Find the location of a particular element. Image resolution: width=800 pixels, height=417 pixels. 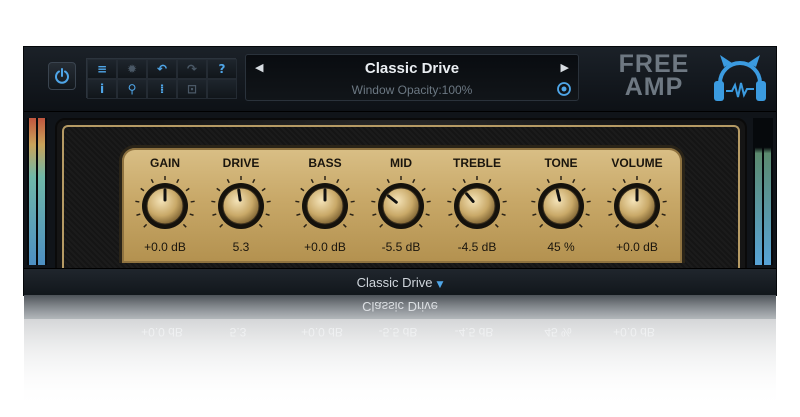

headphones-cat-logo-icon is located at coordinates (740, 78).